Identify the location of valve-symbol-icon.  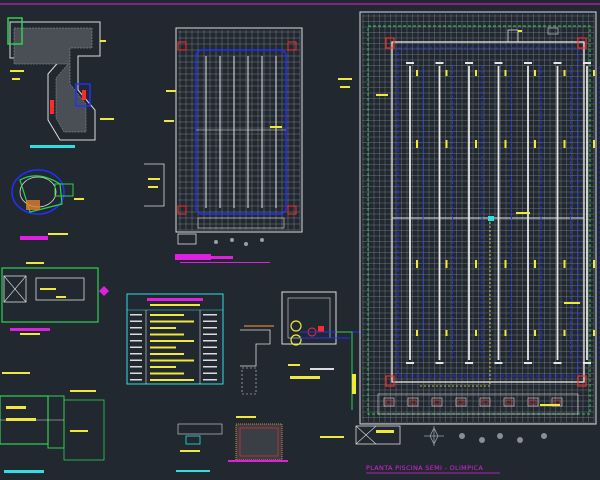
(321, 329).